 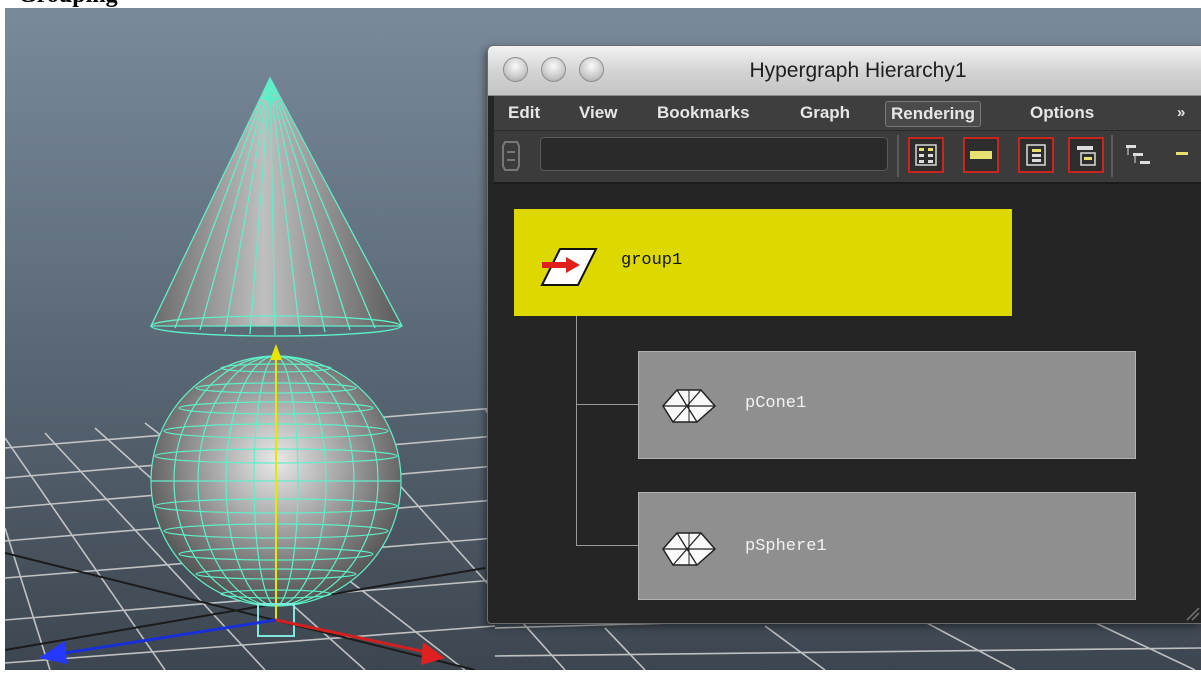 What do you see at coordinates (776, 403) in the screenshot?
I see `node-label: pCone1` at bounding box center [776, 403].